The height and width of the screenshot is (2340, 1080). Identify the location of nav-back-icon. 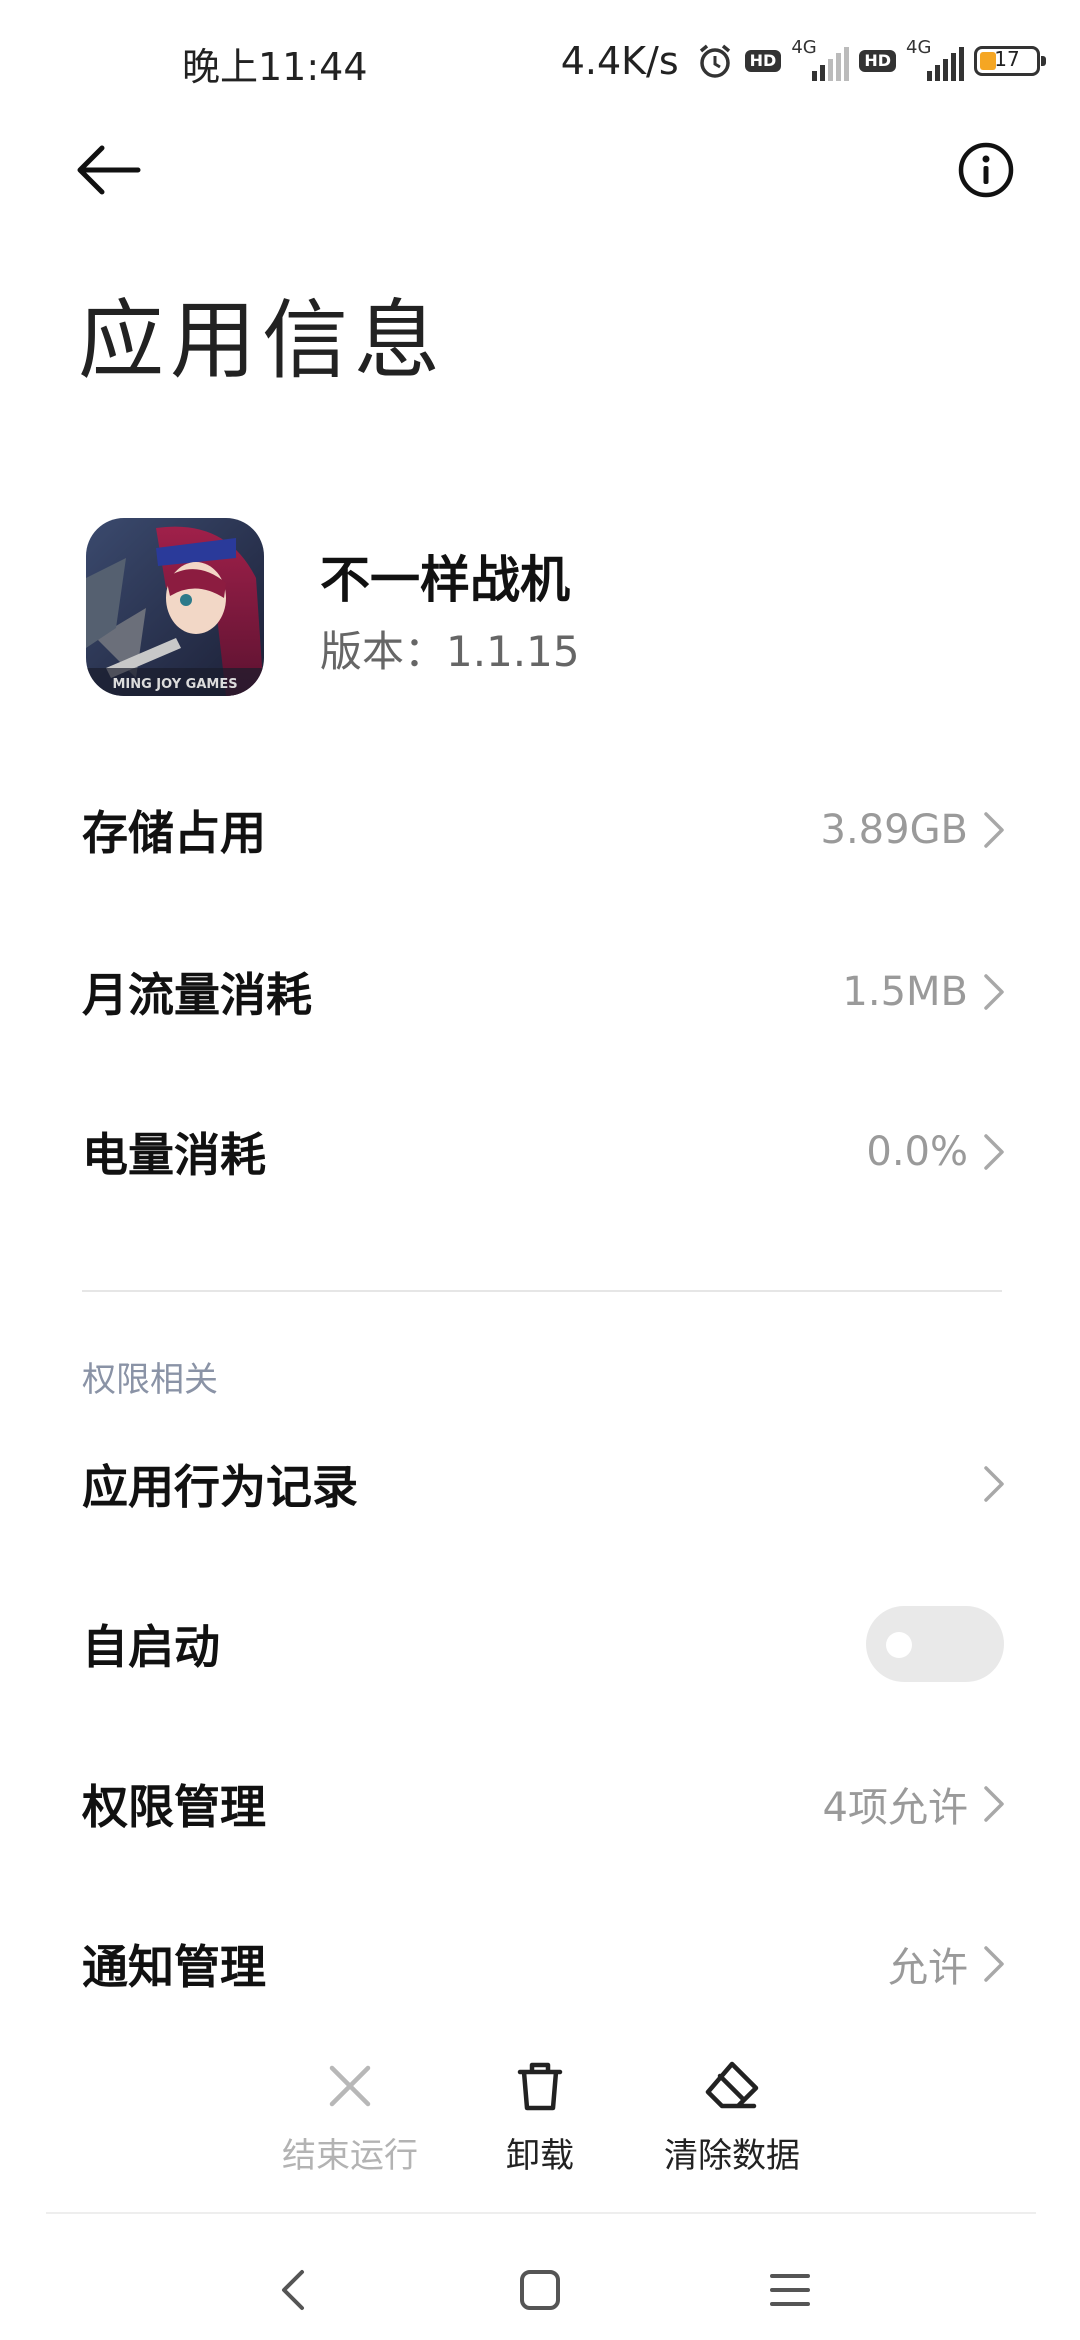
(293, 2290).